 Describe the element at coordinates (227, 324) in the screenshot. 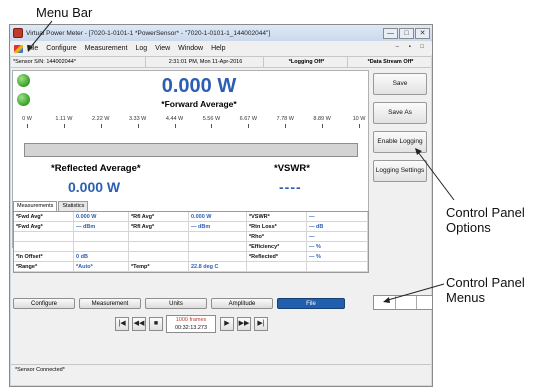

I see `play-icon: ▶` at that location.